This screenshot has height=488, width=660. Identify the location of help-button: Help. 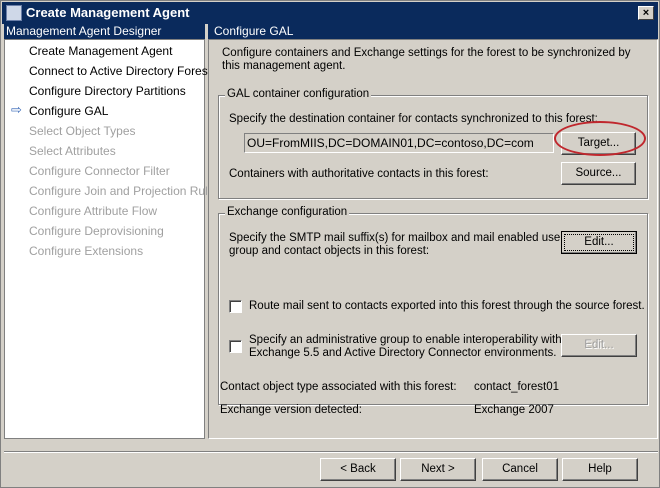
(600, 469).